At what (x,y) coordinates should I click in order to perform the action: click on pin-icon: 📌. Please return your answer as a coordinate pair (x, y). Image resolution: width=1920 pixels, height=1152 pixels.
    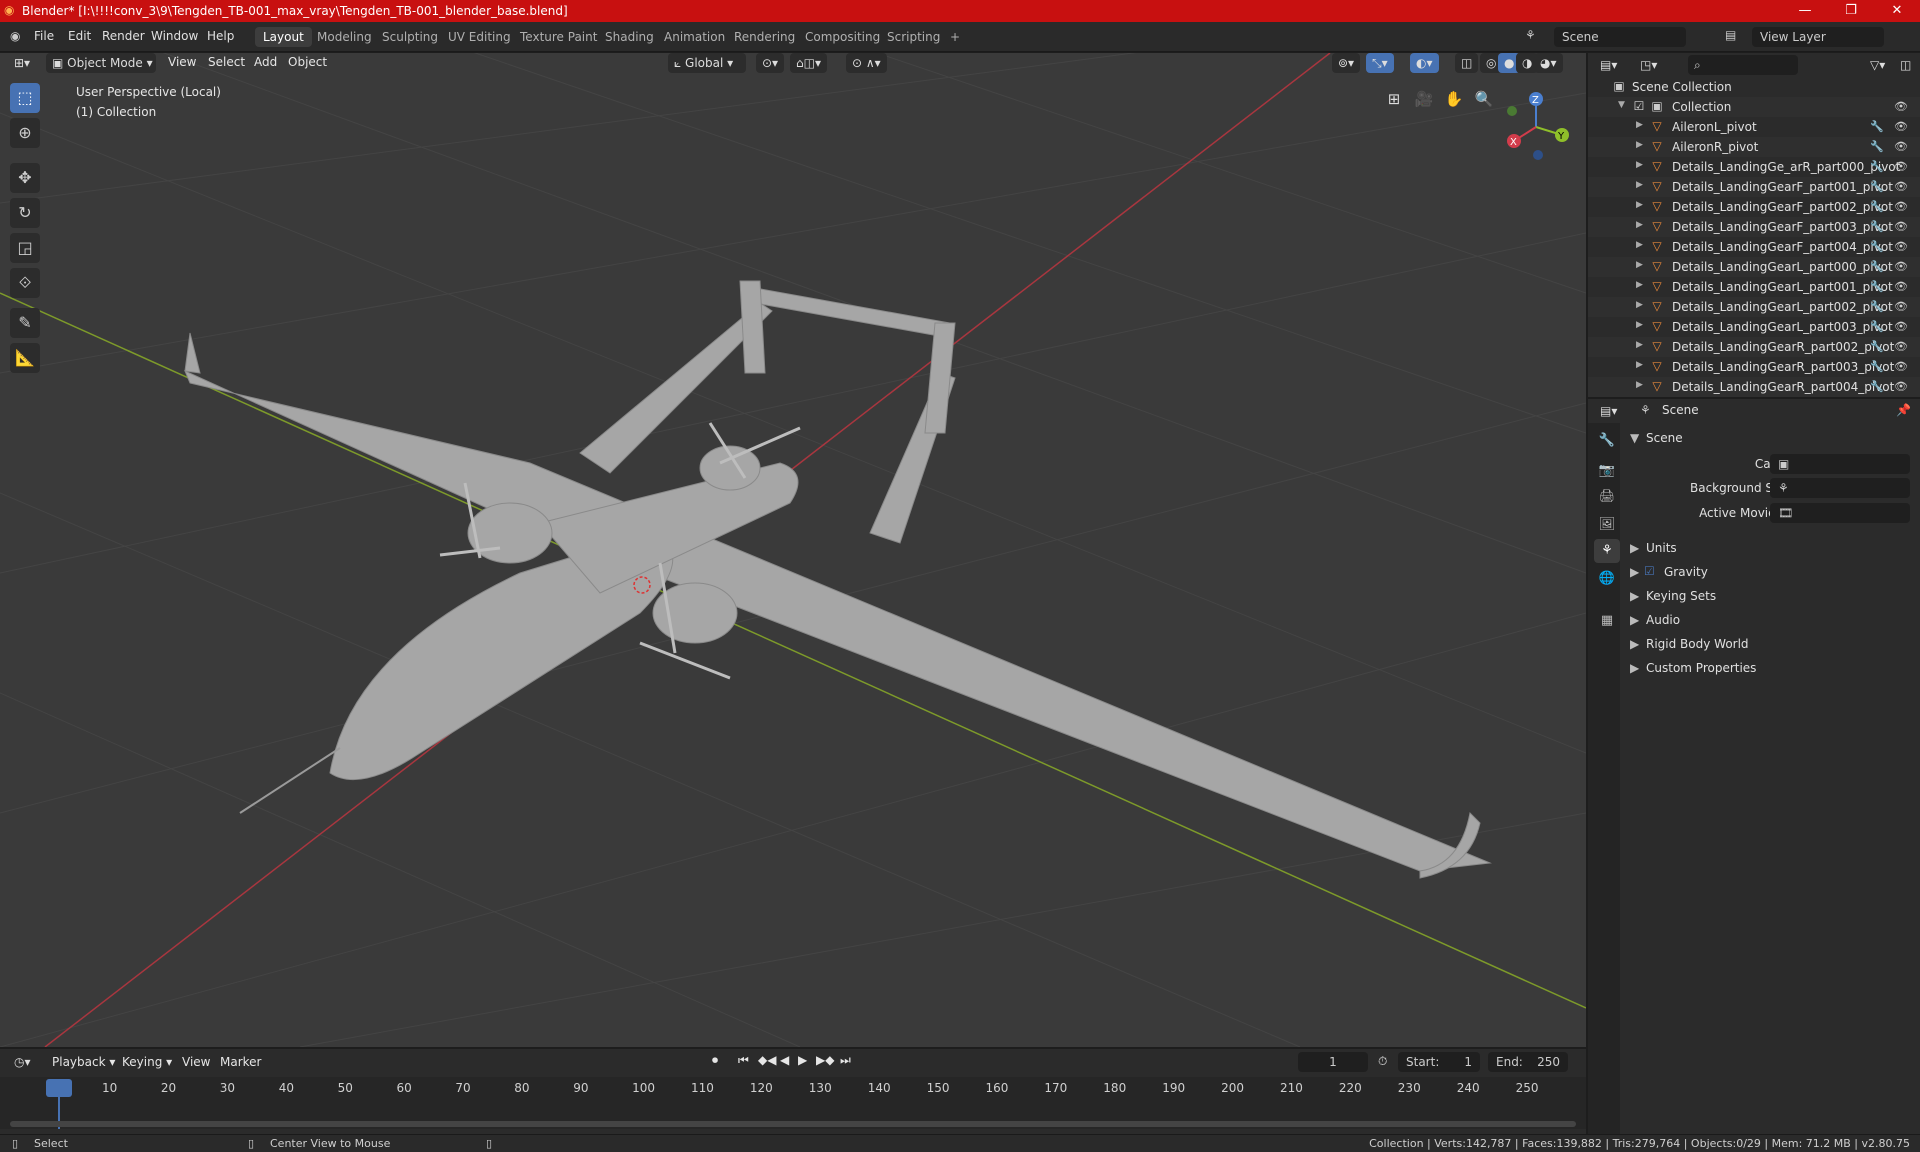
    Looking at the image, I should click on (1903, 410).